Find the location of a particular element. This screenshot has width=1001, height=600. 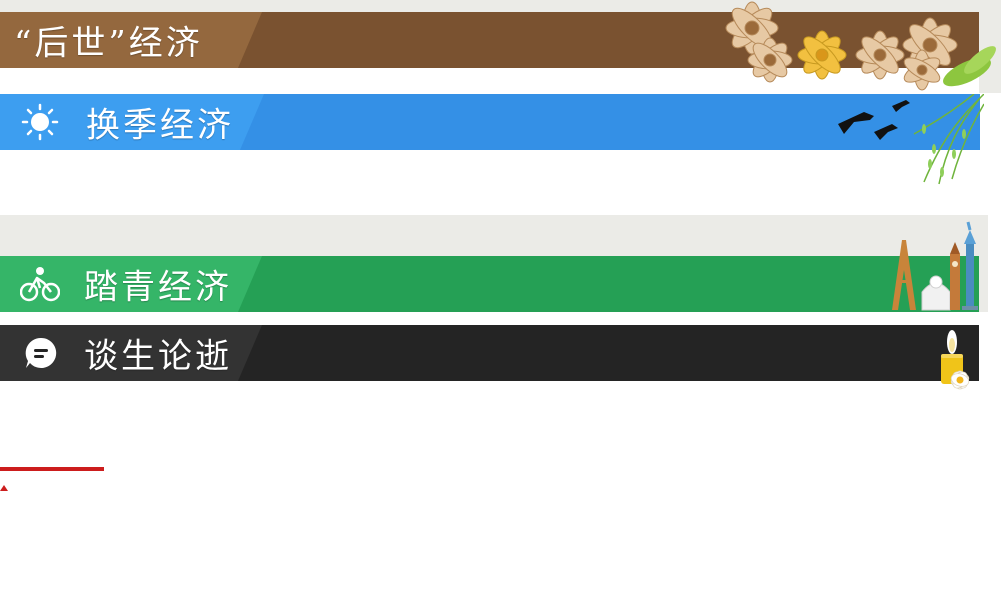

world-landmarks-decoration is located at coordinates (935, 266).